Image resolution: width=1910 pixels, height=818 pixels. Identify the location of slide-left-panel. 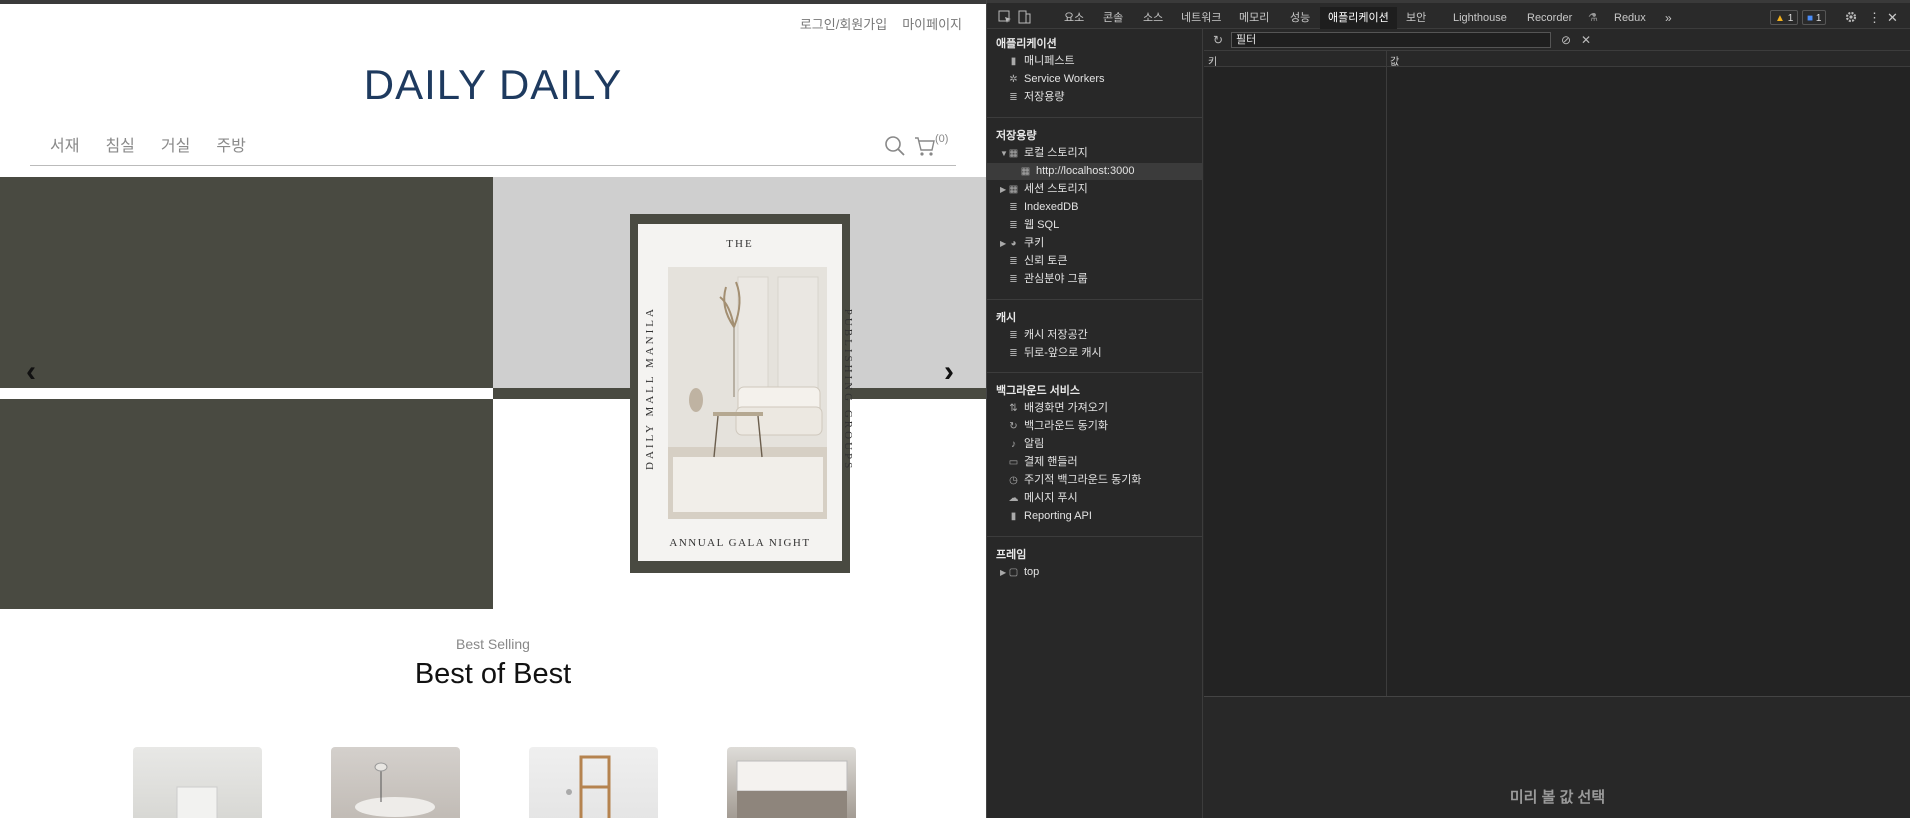
(246, 393).